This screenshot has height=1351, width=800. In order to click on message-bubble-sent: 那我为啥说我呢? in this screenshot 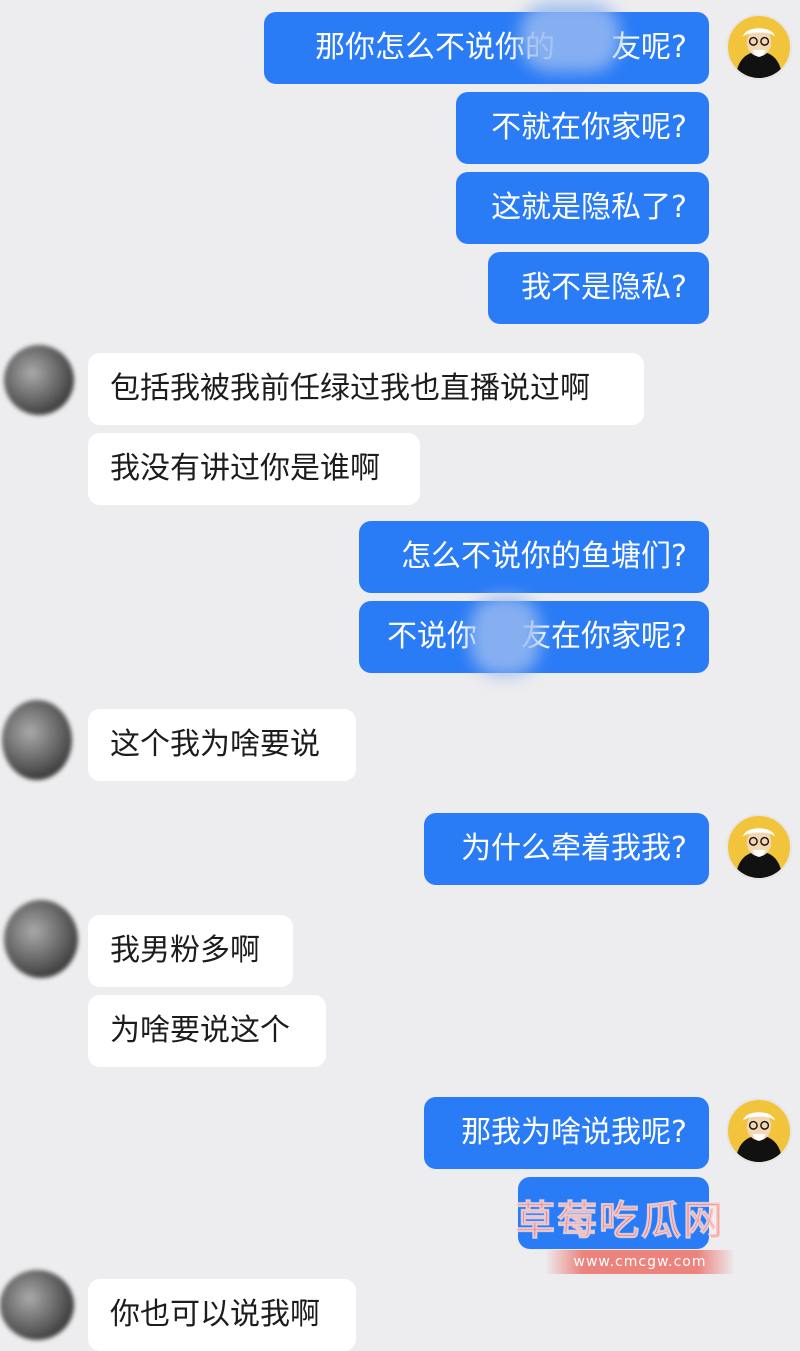, I will do `click(566, 1133)`.